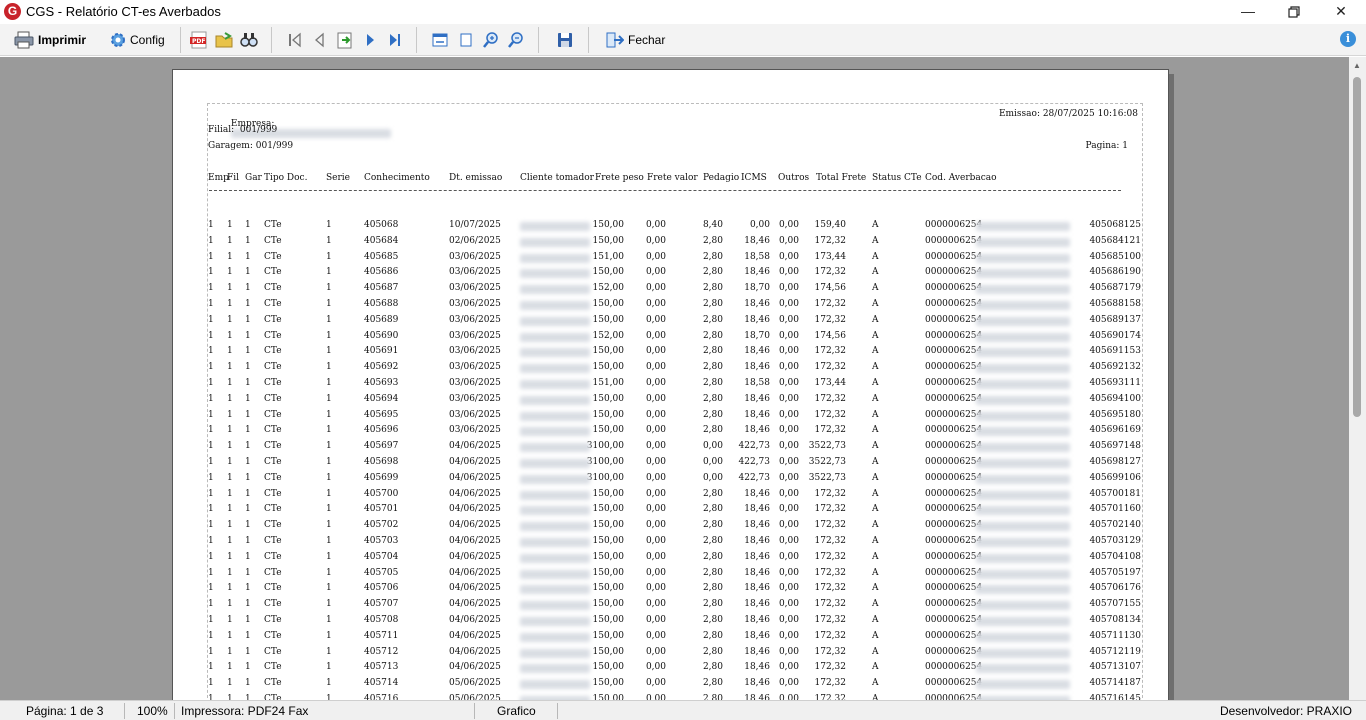 Image resolution: width=1366 pixels, height=720 pixels. I want to click on go-to-page-icon, so click(345, 40).